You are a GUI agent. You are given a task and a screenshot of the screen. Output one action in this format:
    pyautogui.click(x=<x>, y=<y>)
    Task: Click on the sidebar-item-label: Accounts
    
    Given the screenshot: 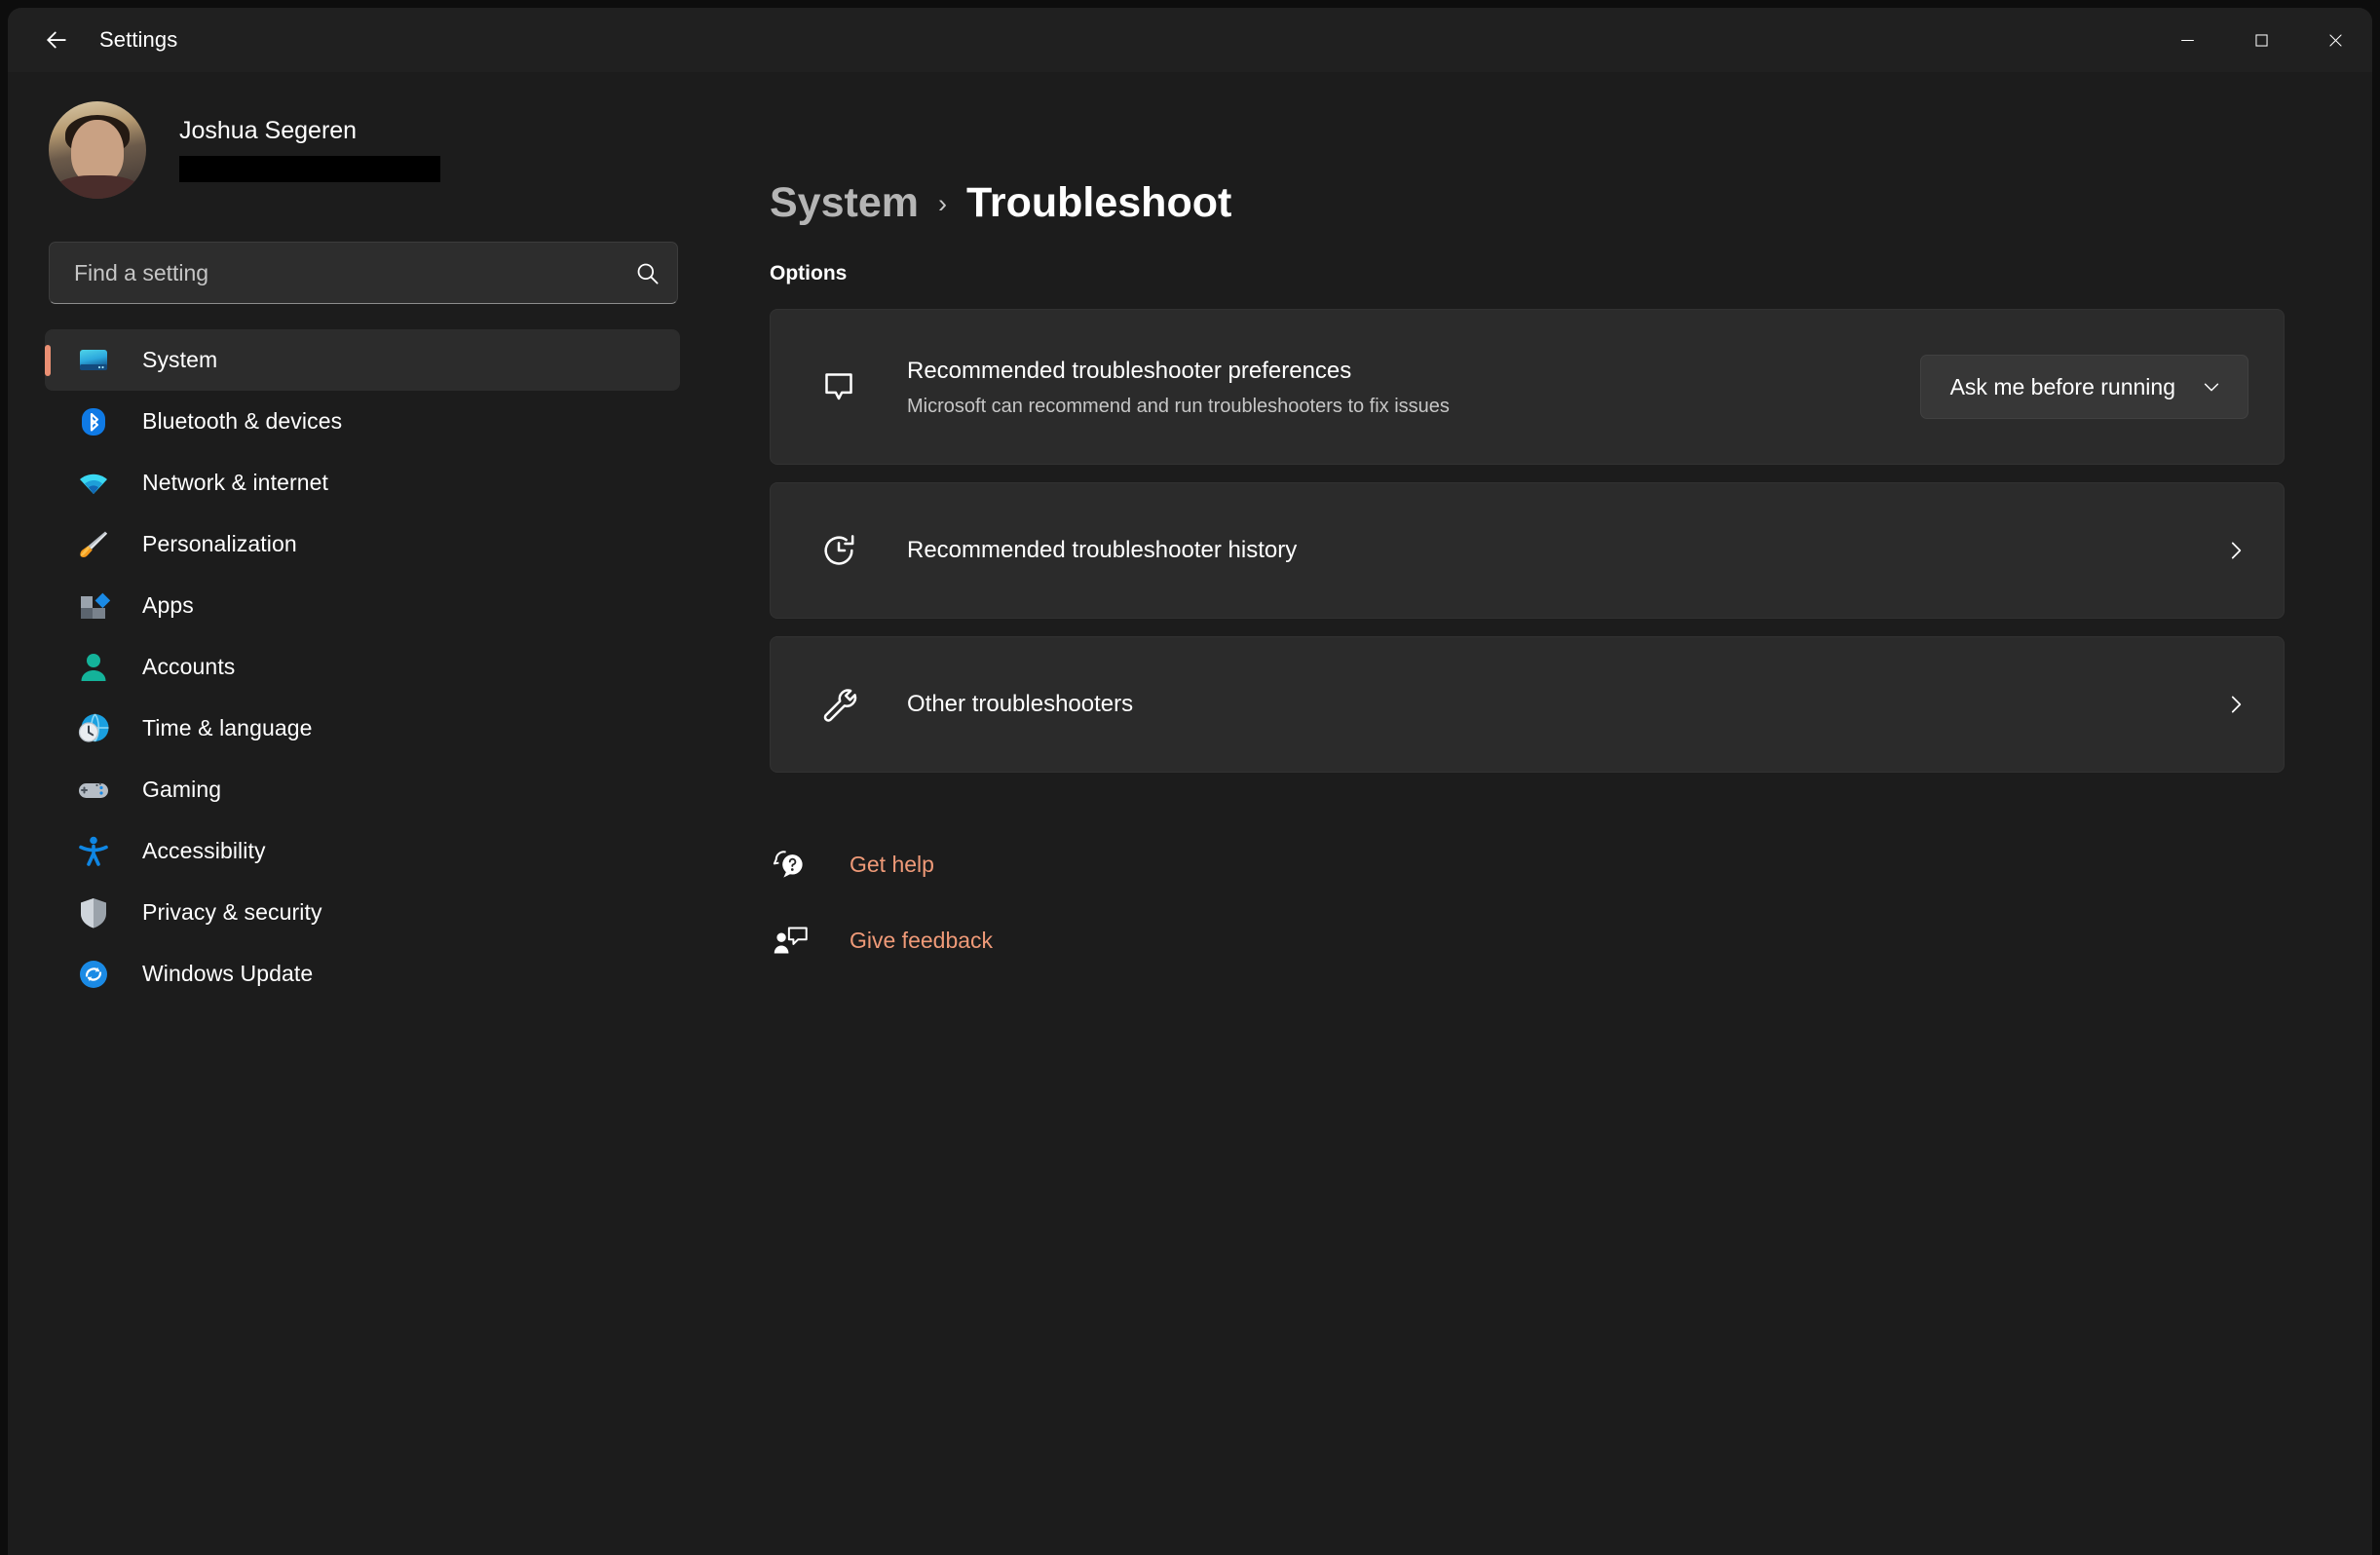 What is the action you would take?
    pyautogui.click(x=189, y=666)
    